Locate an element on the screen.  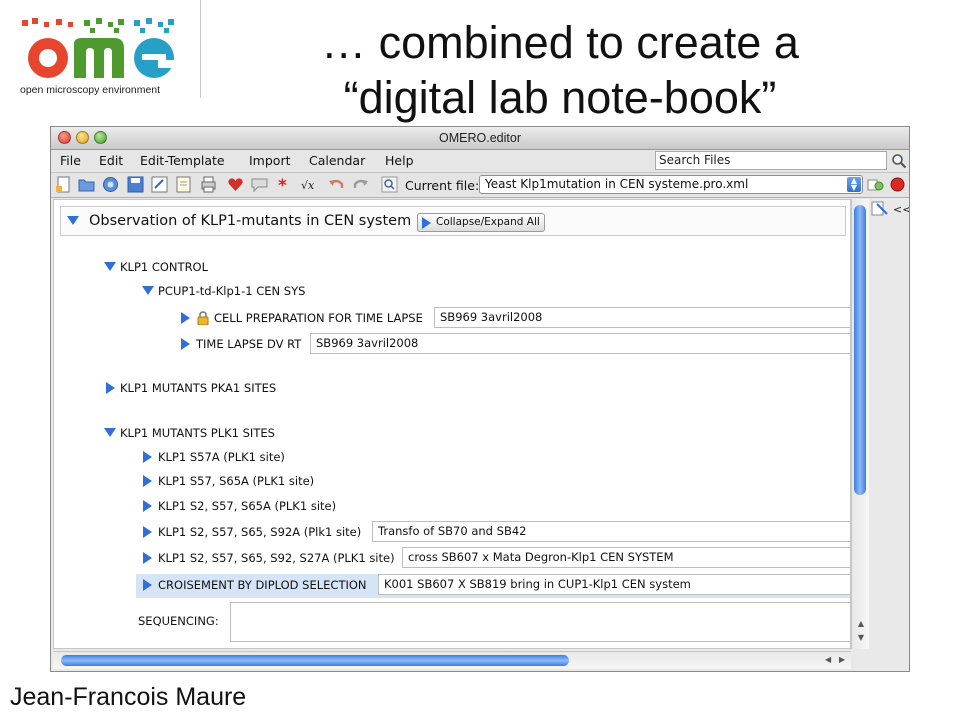
side-panel: << is located at coordinates (889, 434).